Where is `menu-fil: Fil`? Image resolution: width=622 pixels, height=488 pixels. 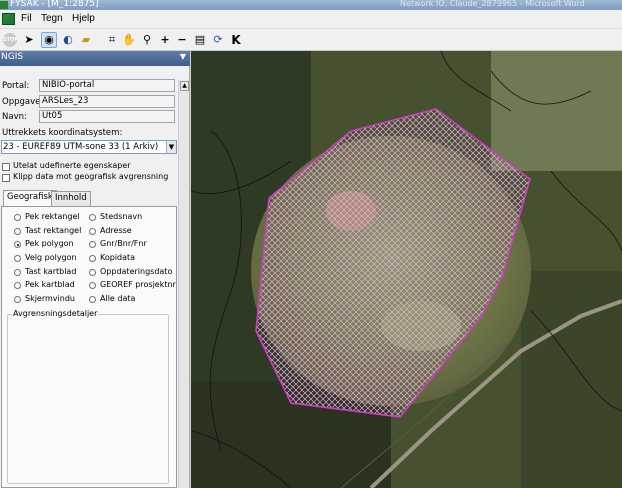 menu-fil: Fil is located at coordinates (26, 18).